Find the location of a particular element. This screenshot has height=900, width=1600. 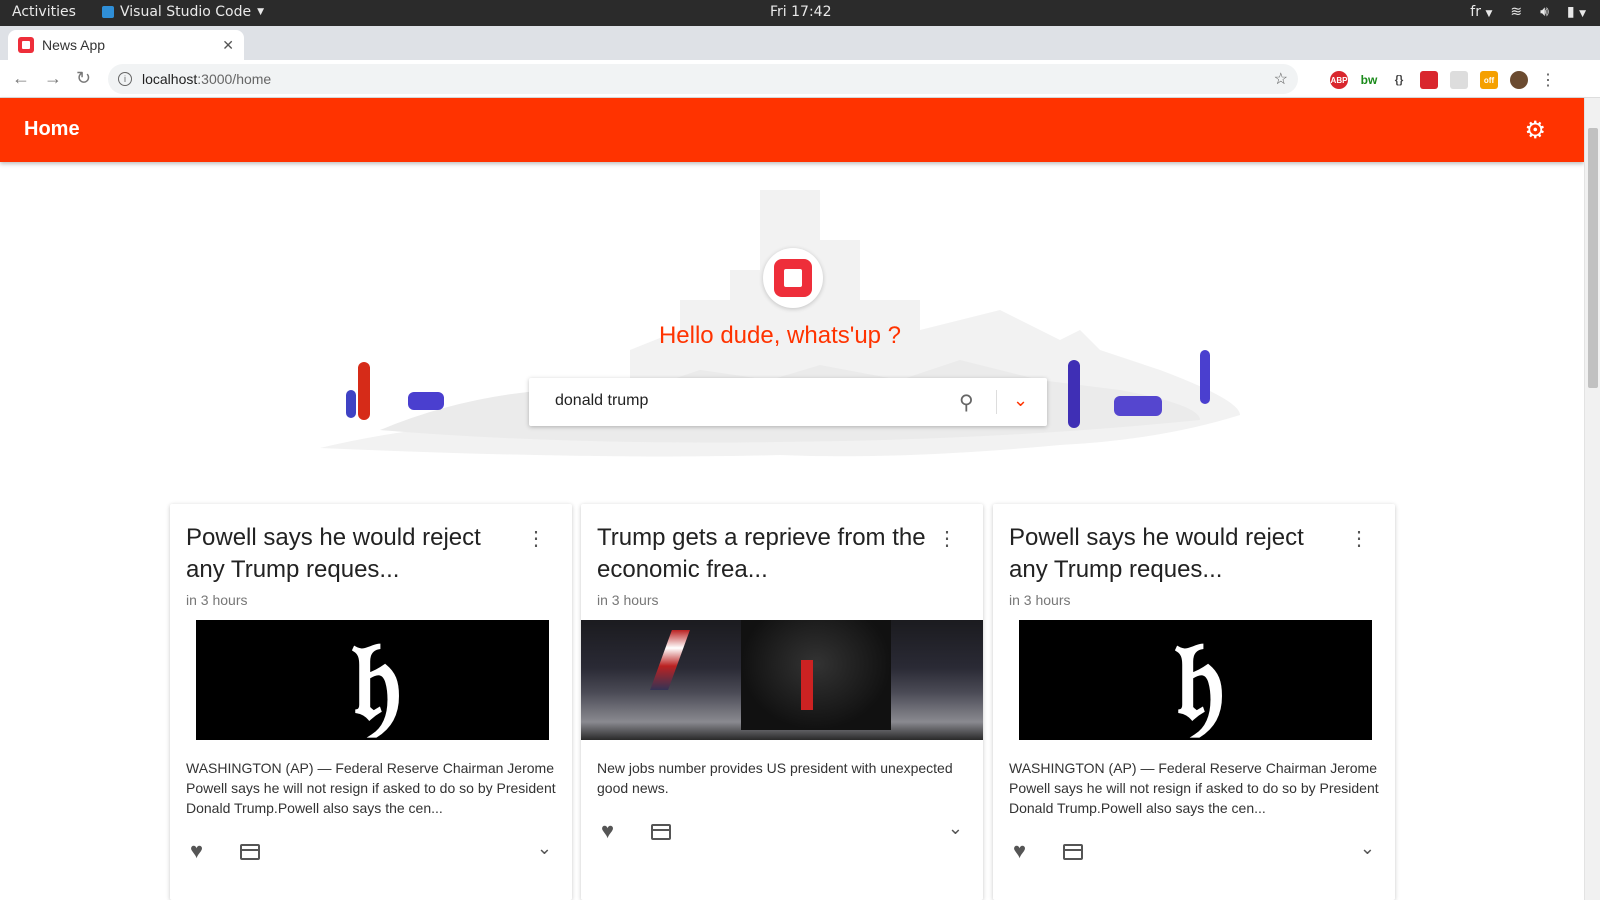

close-tab-icon: ✕ is located at coordinates (228, 45).